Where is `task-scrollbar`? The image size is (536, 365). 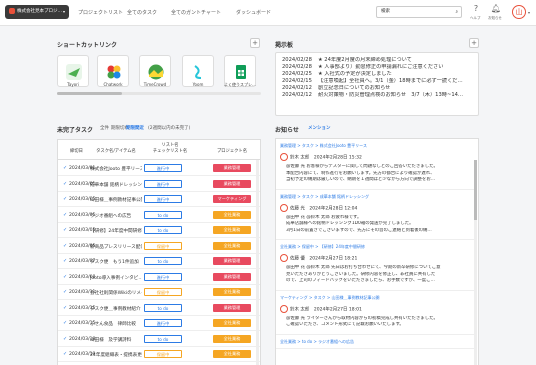 task-scrollbar is located at coordinates (257, 262).